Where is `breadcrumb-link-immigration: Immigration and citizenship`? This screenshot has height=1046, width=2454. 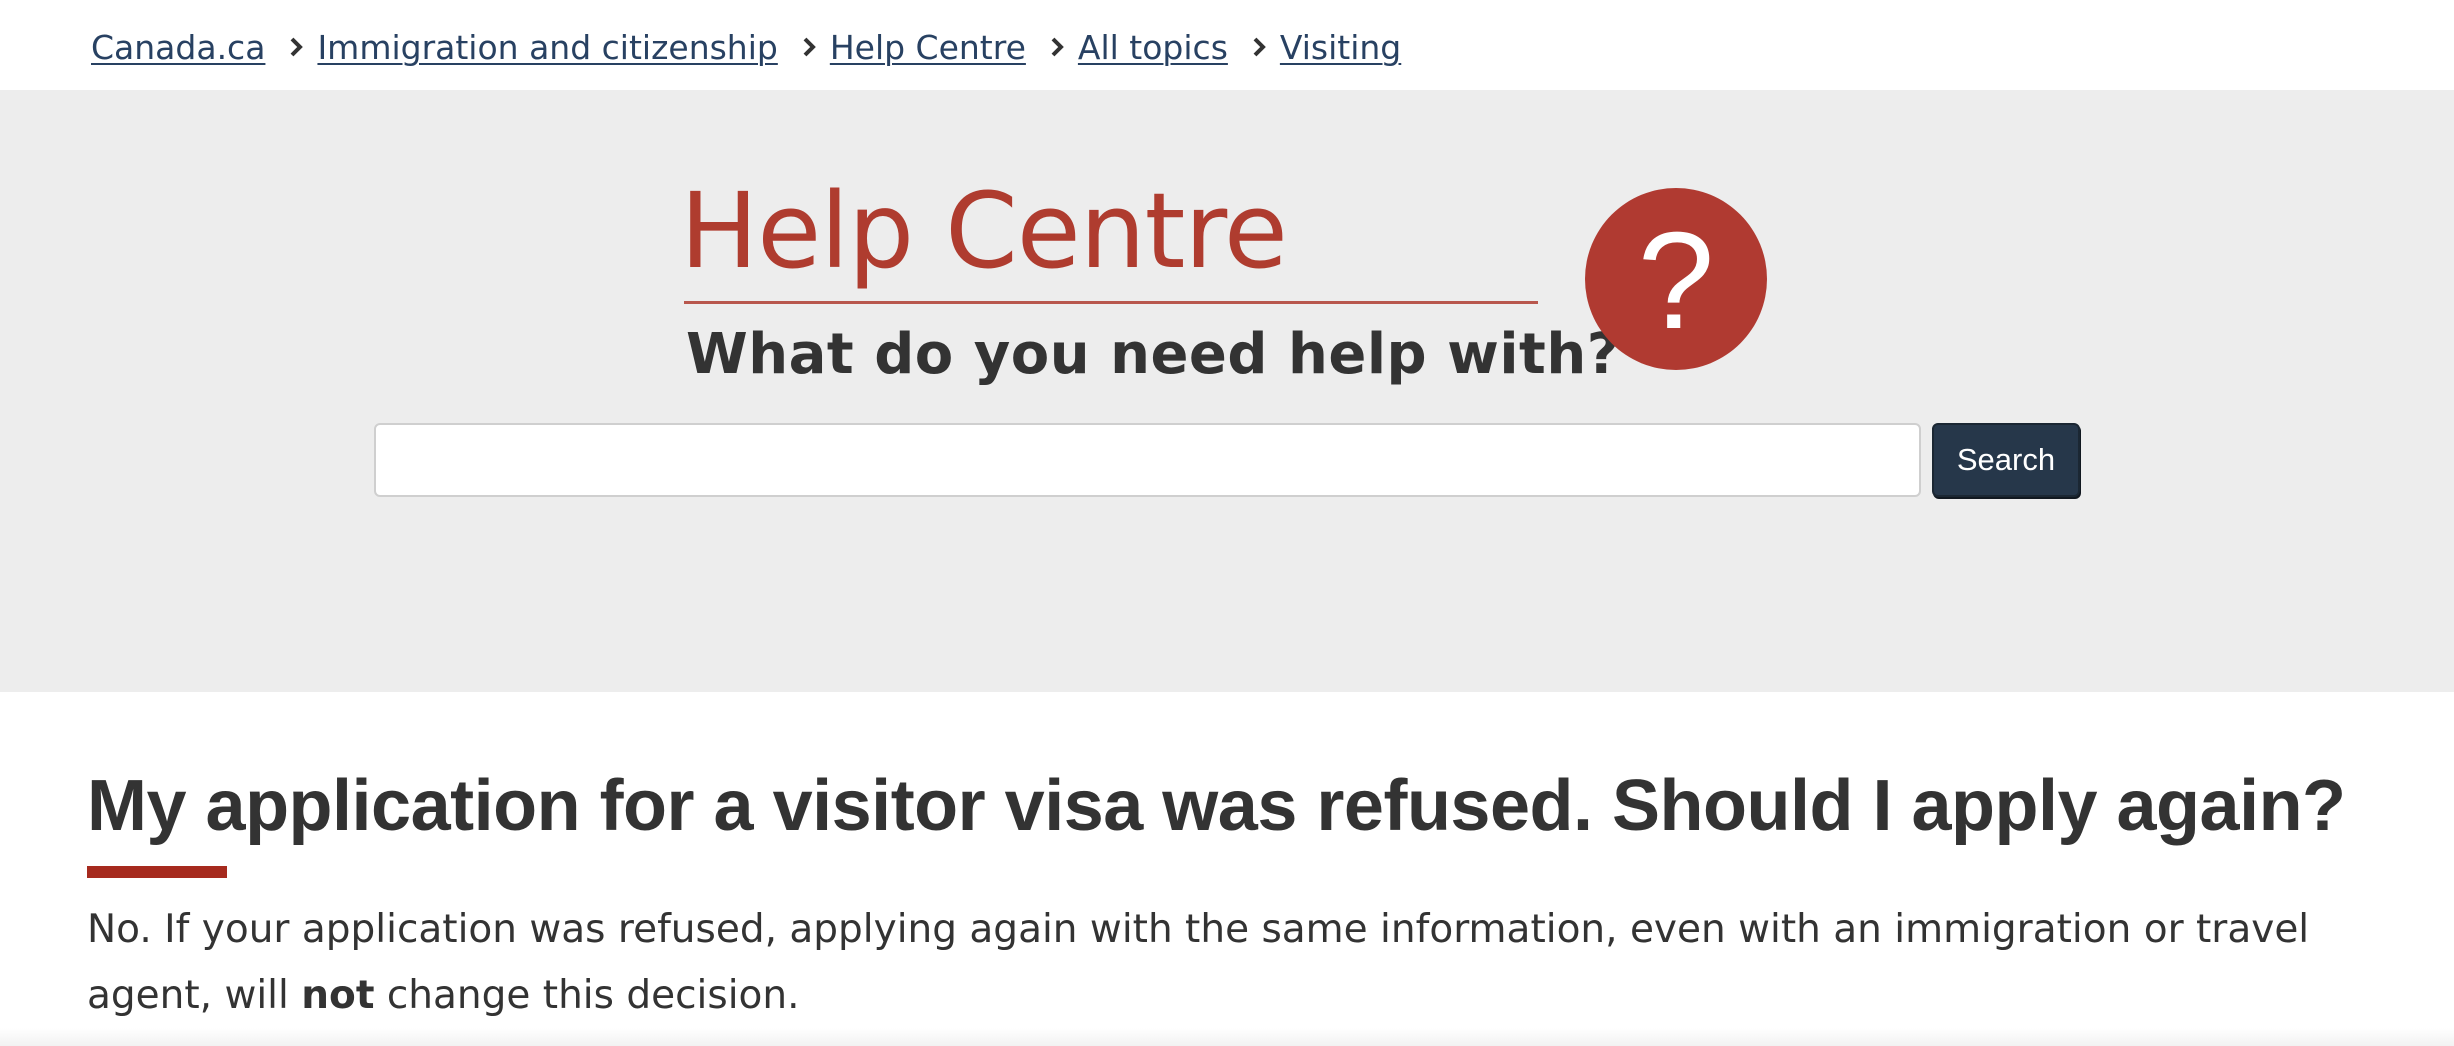 breadcrumb-link-immigration: Immigration and citizenship is located at coordinates (547, 47).